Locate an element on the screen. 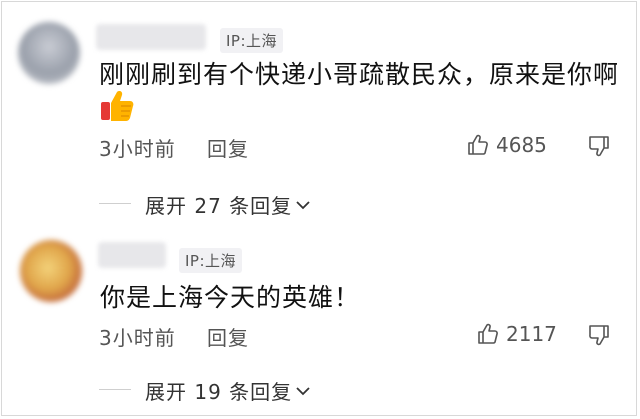 Image resolution: width=640 pixels, height=419 pixels. like-count: 4685 is located at coordinates (521, 145).